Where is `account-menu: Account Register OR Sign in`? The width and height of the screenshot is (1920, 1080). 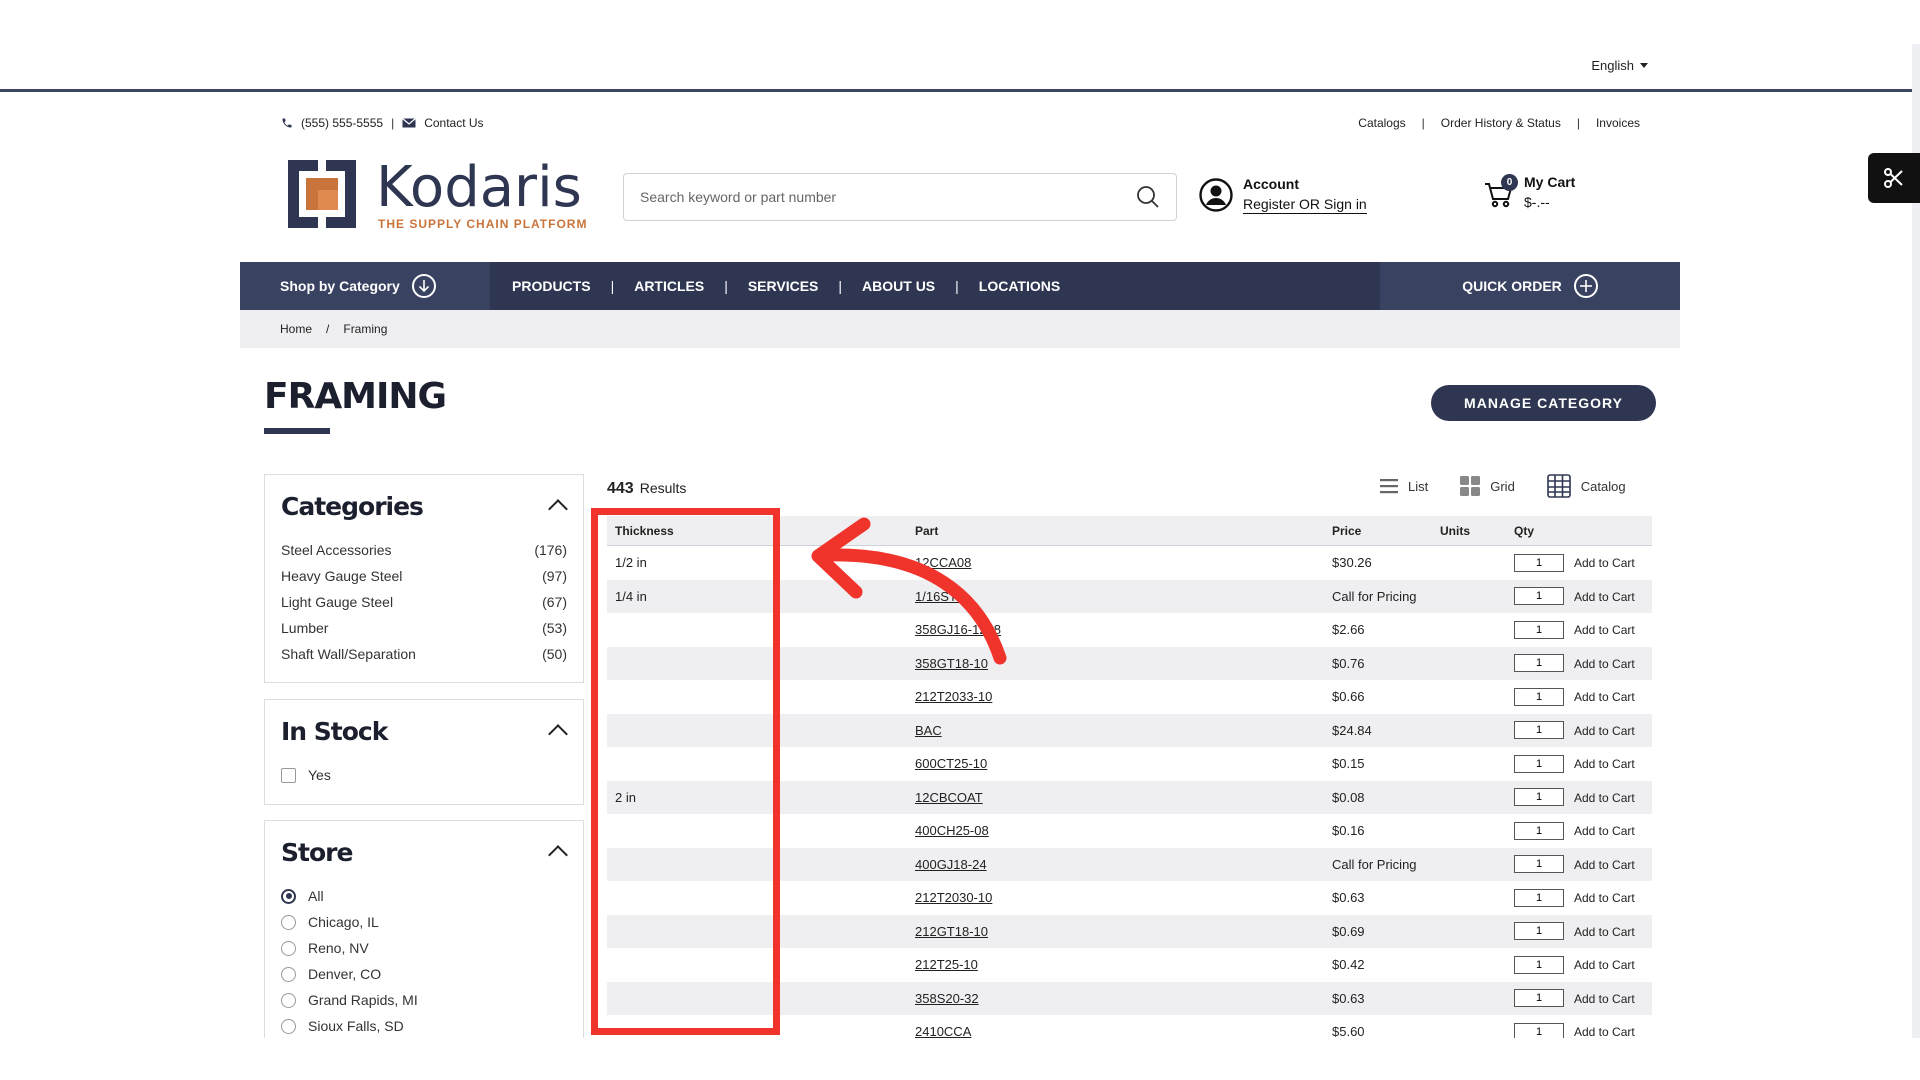 account-menu: Account Register OR Sign in is located at coordinates (1283, 195).